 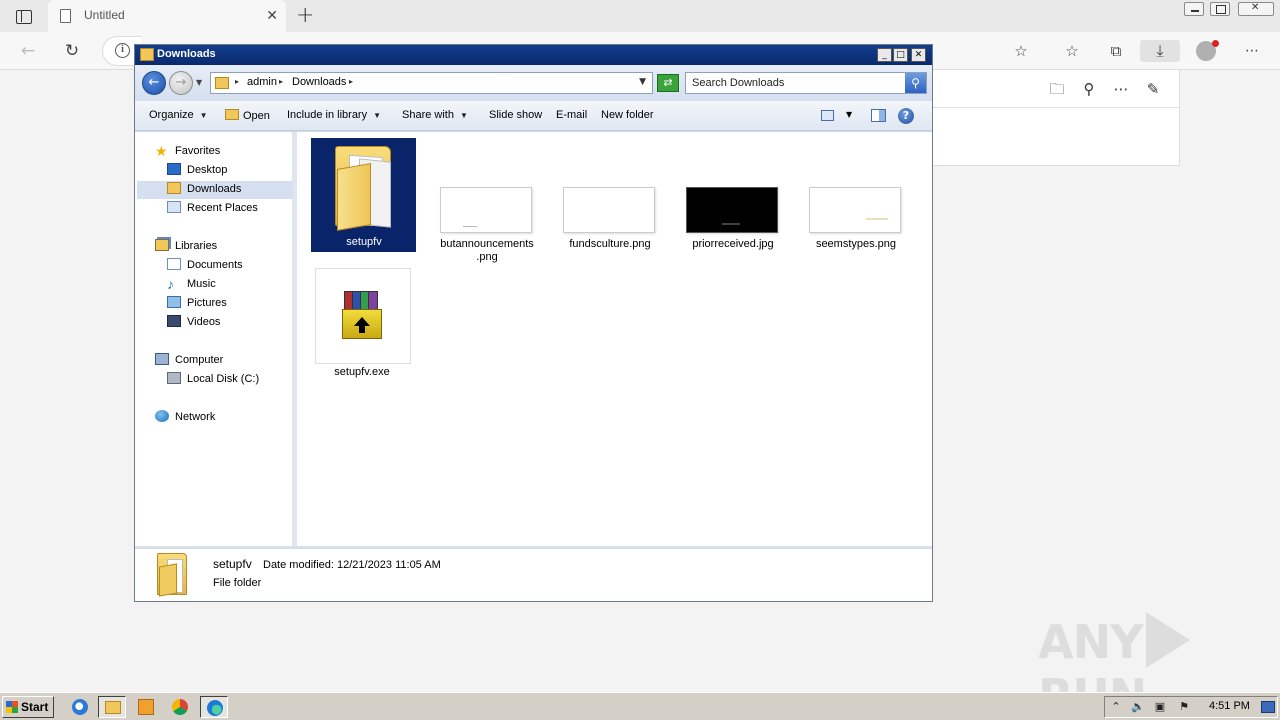 What do you see at coordinates (1072, 51) in the screenshot?
I see `favorites-icon: ☆` at bounding box center [1072, 51].